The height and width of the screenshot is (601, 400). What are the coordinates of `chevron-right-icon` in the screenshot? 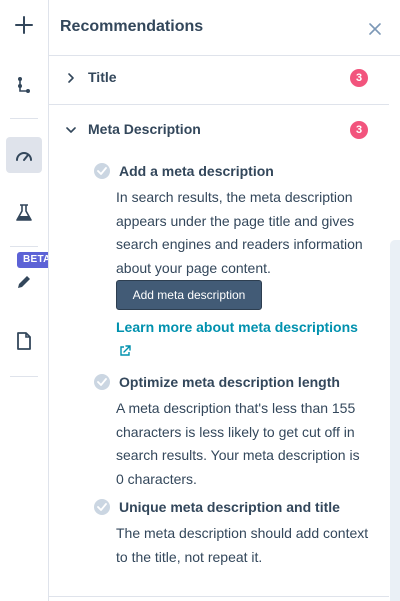 It's located at (71, 77).